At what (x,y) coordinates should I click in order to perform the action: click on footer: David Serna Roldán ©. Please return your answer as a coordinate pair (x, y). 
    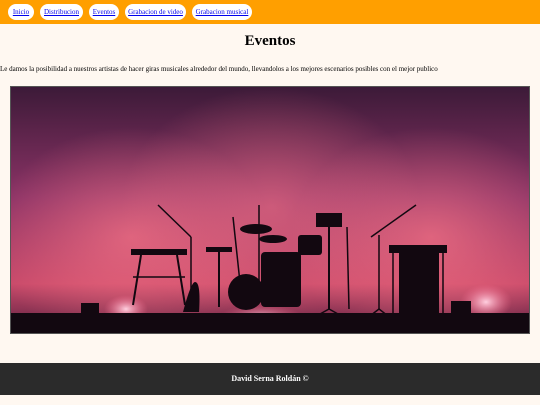
    Looking at the image, I should click on (270, 379).